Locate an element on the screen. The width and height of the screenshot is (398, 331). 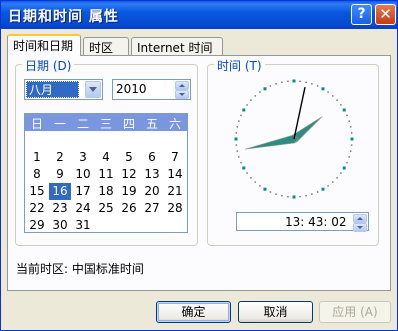
current-timezone-label: 当前时区: is located at coordinates (42, 269).